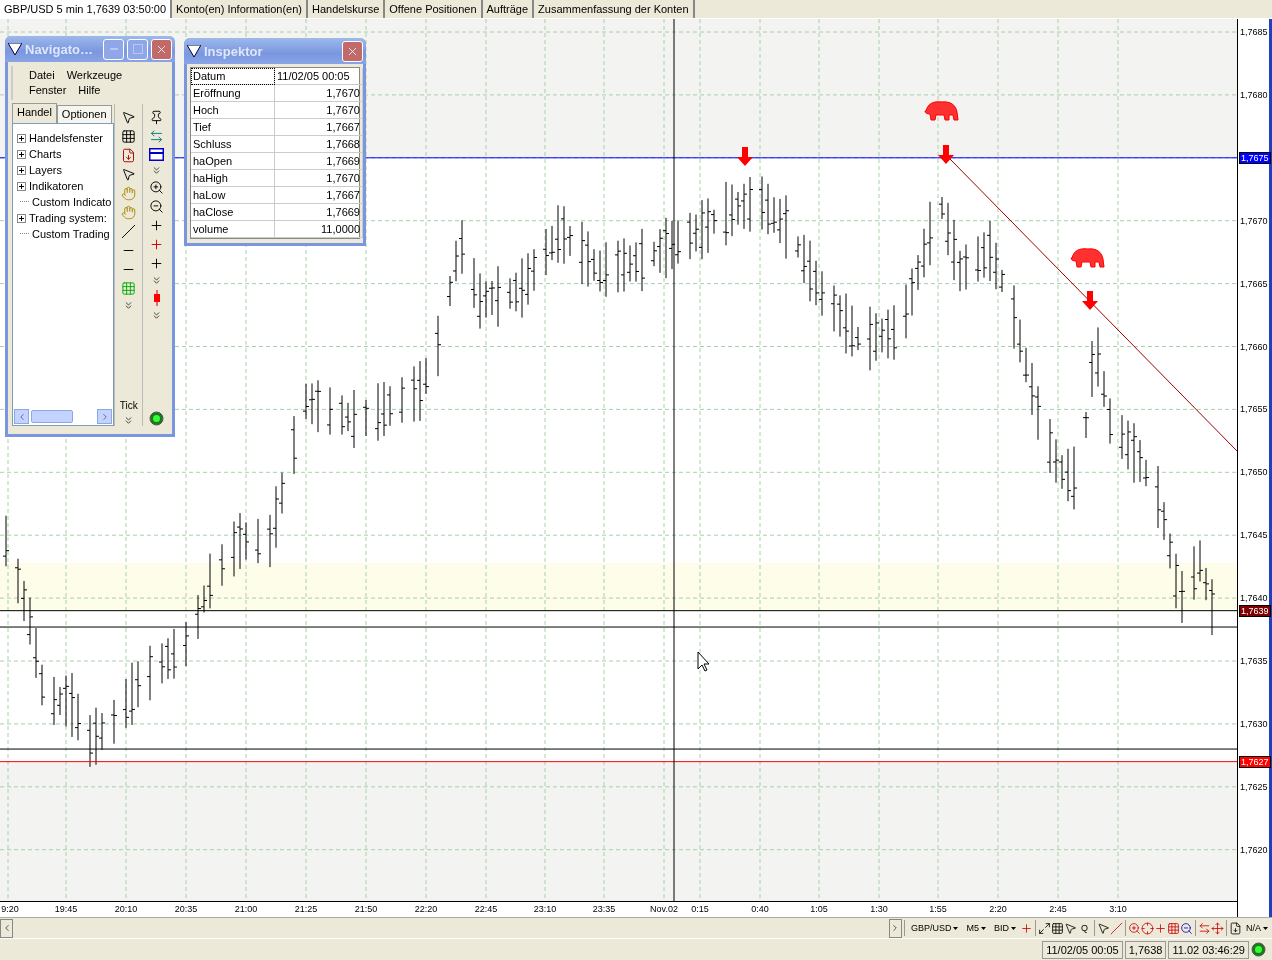  What do you see at coordinates (1254, 849) in the screenshot?
I see `axis-label: 1,7620` at bounding box center [1254, 849].